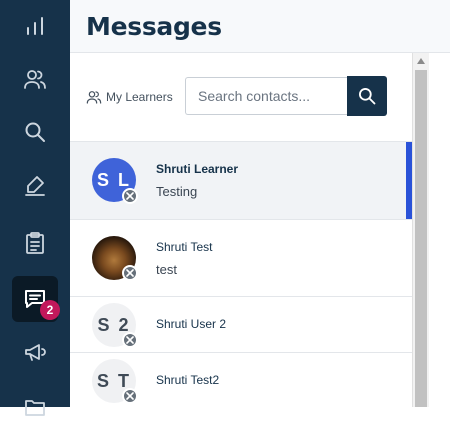 This screenshot has height=430, width=450. I want to click on nav-authoring, so click(35, 185).